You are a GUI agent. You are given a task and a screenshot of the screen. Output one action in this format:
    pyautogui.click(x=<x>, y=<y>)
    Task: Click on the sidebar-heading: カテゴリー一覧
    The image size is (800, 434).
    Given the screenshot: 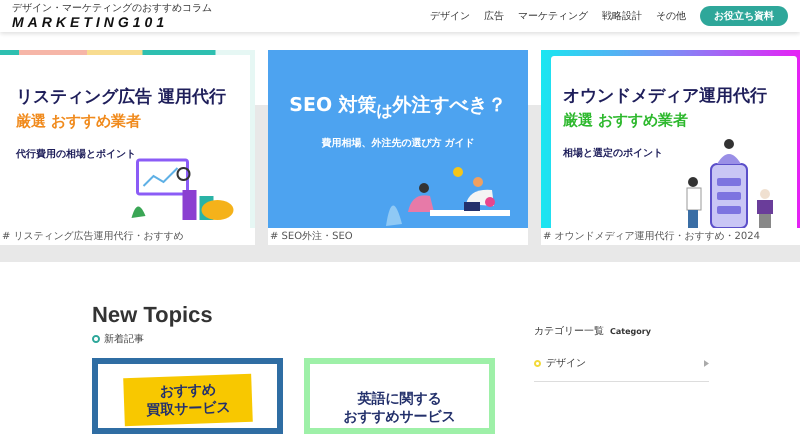 What is the action you would take?
    pyautogui.click(x=569, y=331)
    